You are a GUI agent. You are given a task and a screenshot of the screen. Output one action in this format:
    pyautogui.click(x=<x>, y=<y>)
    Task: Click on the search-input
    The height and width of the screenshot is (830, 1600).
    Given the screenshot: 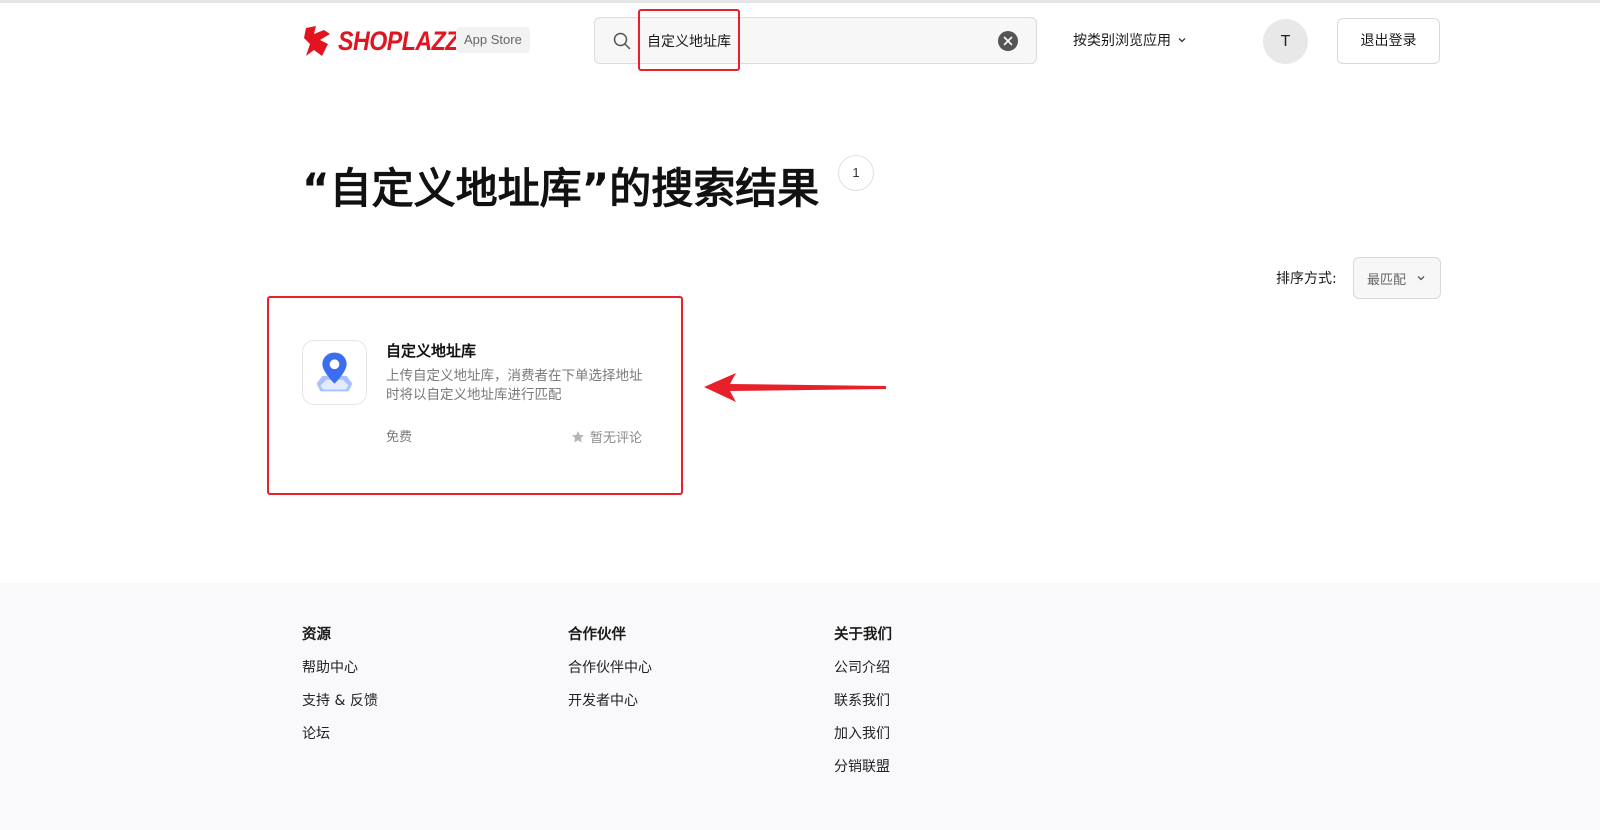 What is the action you would take?
    pyautogui.click(x=812, y=41)
    